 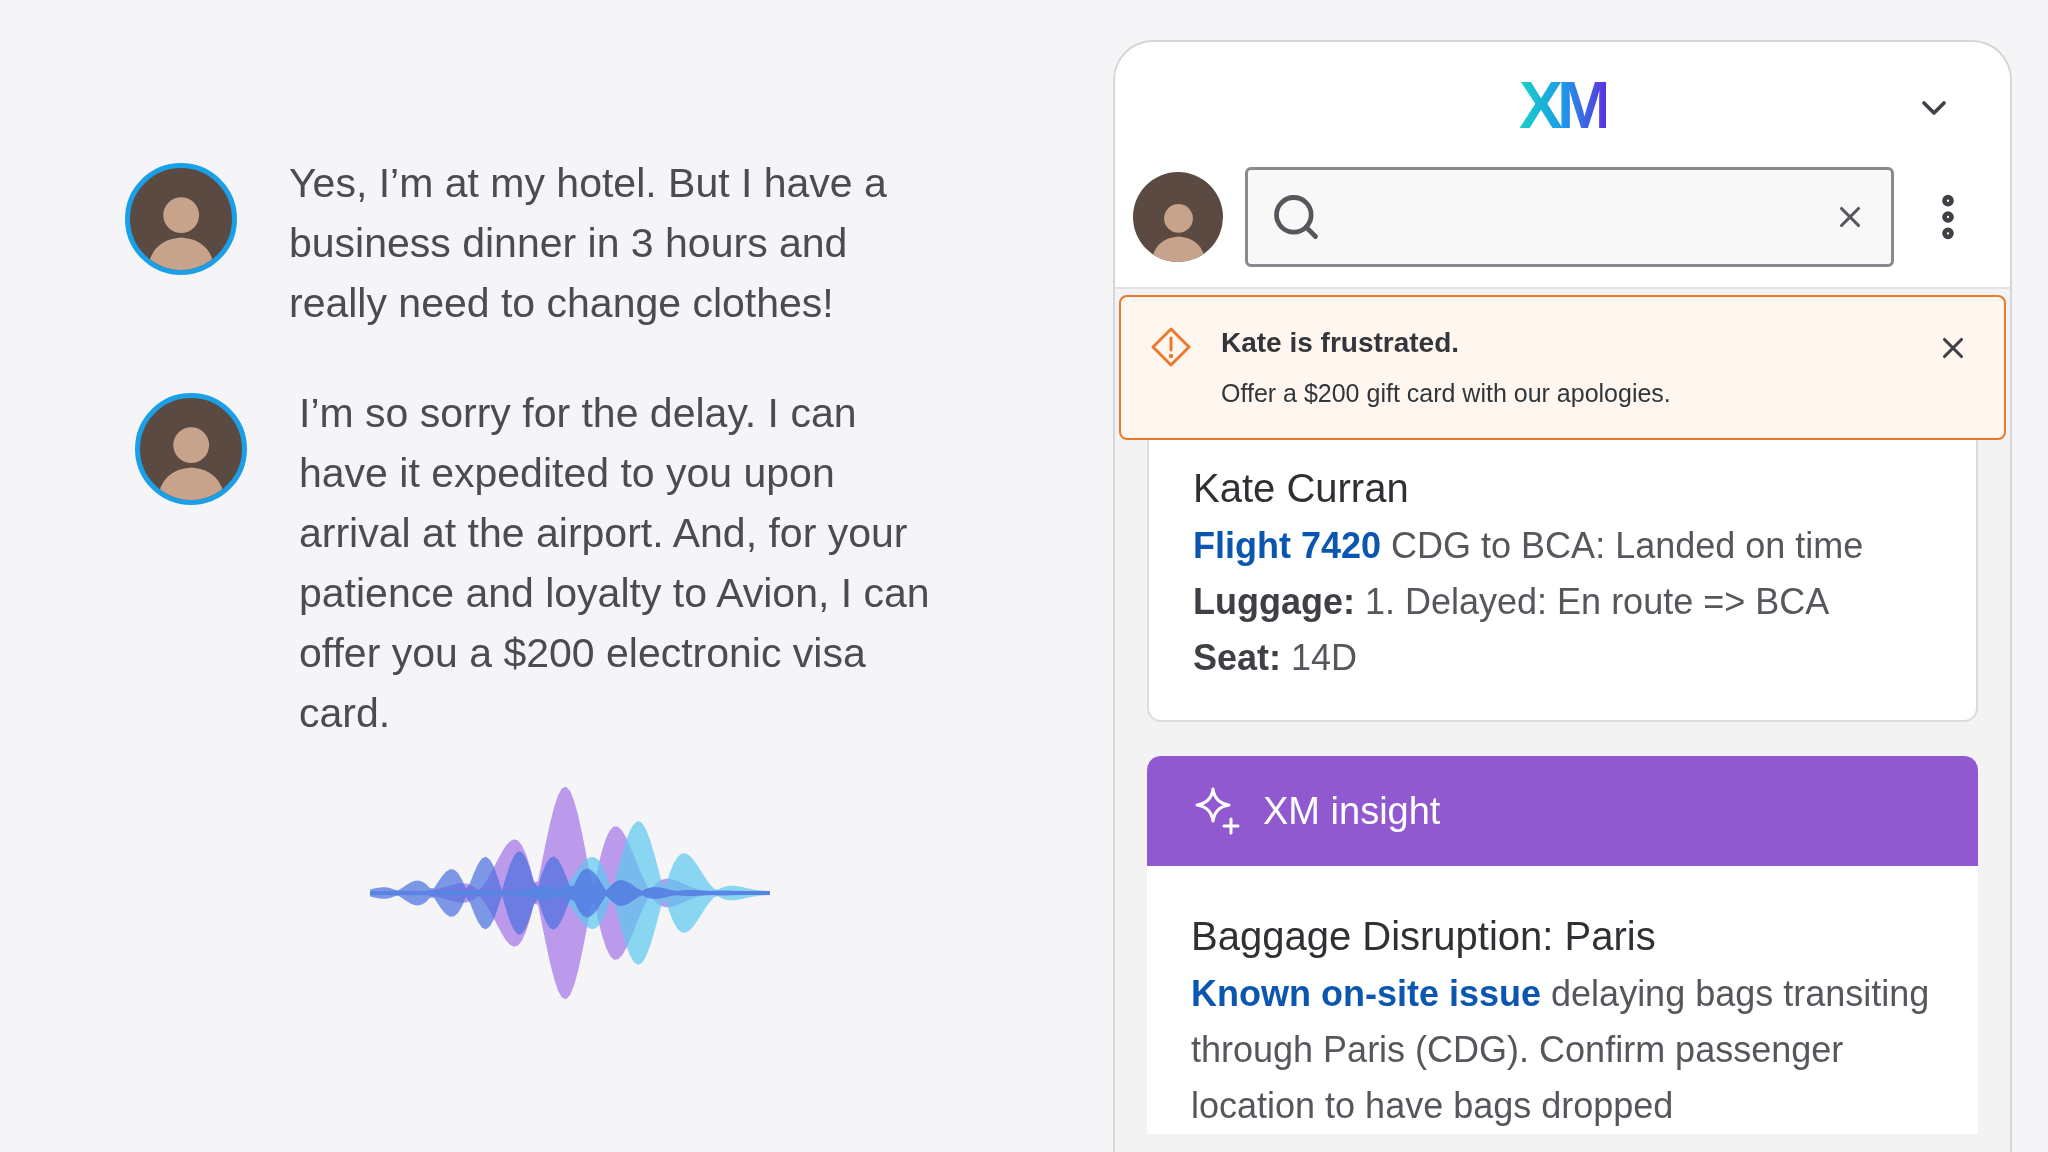 I want to click on issue-link: Known on-site issue, so click(x=1366, y=993).